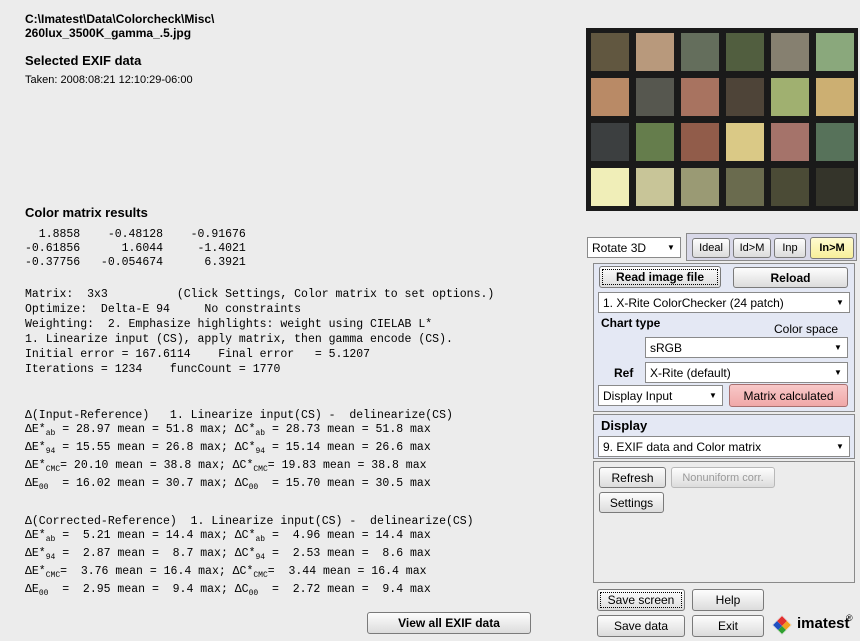 The width and height of the screenshot is (860, 641). Describe the element at coordinates (83, 60) in the screenshot. I see `exif-heading: Selected EXIF data` at that location.